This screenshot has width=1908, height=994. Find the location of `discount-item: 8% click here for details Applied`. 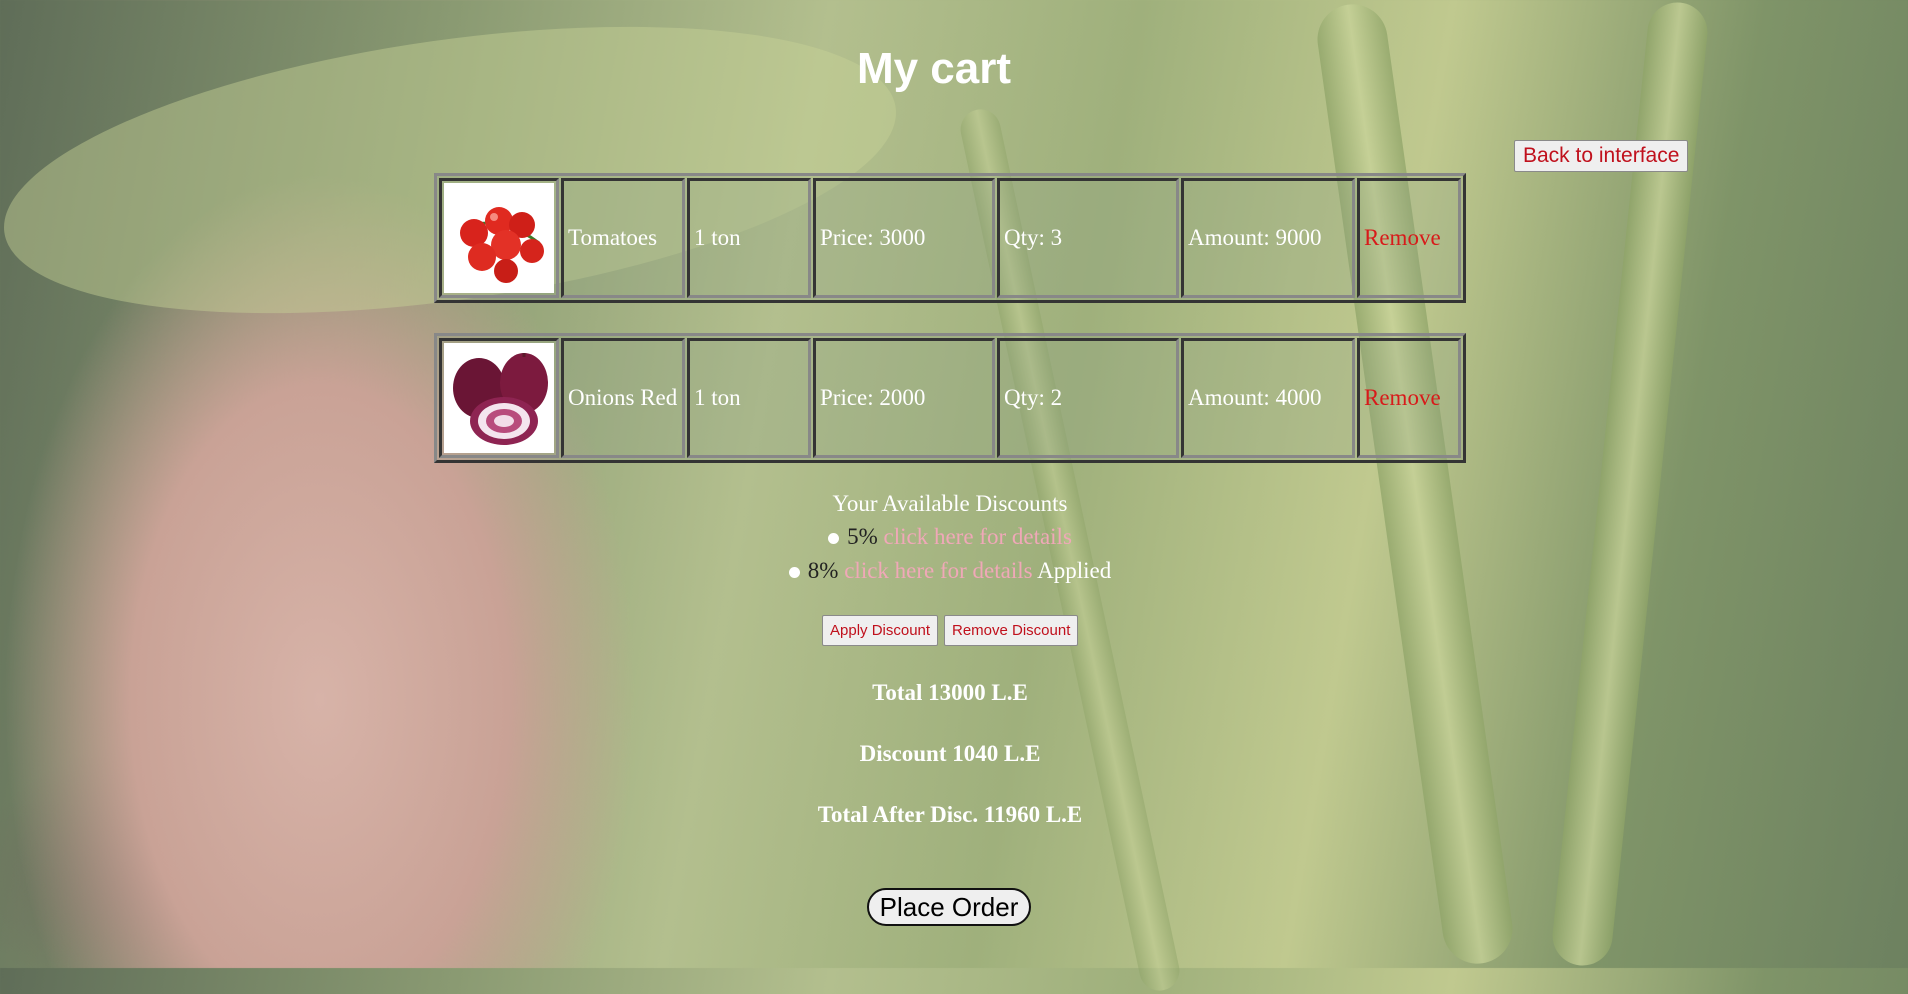

discount-item: 8% click here for details Applied is located at coordinates (950, 571).